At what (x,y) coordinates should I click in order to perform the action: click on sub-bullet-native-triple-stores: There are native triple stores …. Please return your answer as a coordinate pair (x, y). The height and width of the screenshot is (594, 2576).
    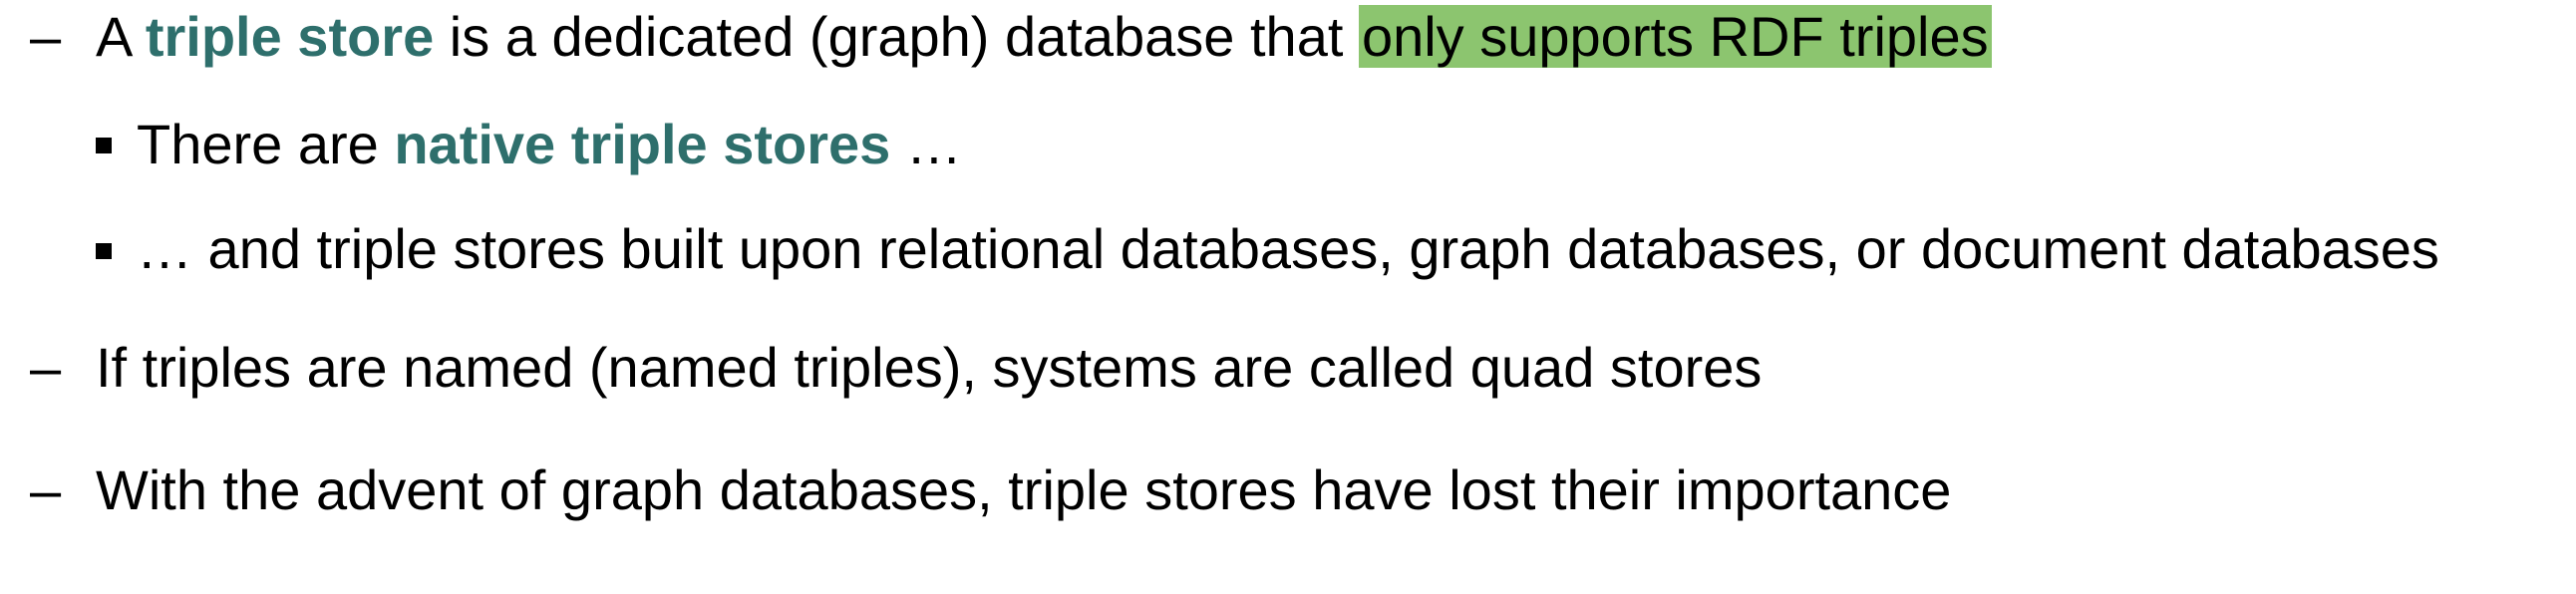
    Looking at the image, I should click on (549, 144).